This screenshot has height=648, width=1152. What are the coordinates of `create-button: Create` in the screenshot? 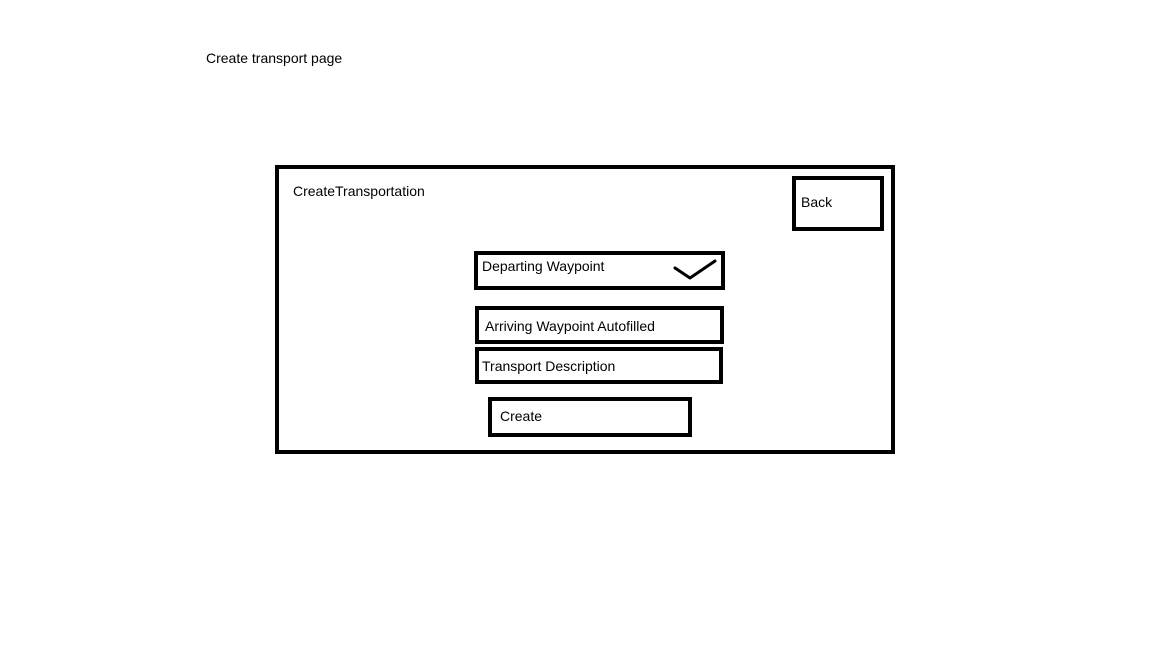 It's located at (590, 417).